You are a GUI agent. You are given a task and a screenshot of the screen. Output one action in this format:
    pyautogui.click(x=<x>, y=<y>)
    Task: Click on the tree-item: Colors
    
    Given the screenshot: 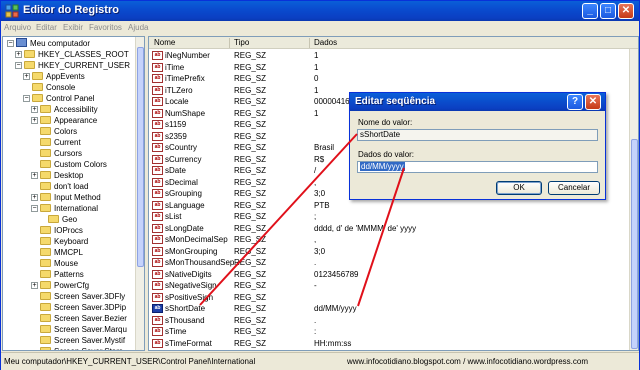 What is the action you would take?
    pyautogui.click(x=54, y=131)
    